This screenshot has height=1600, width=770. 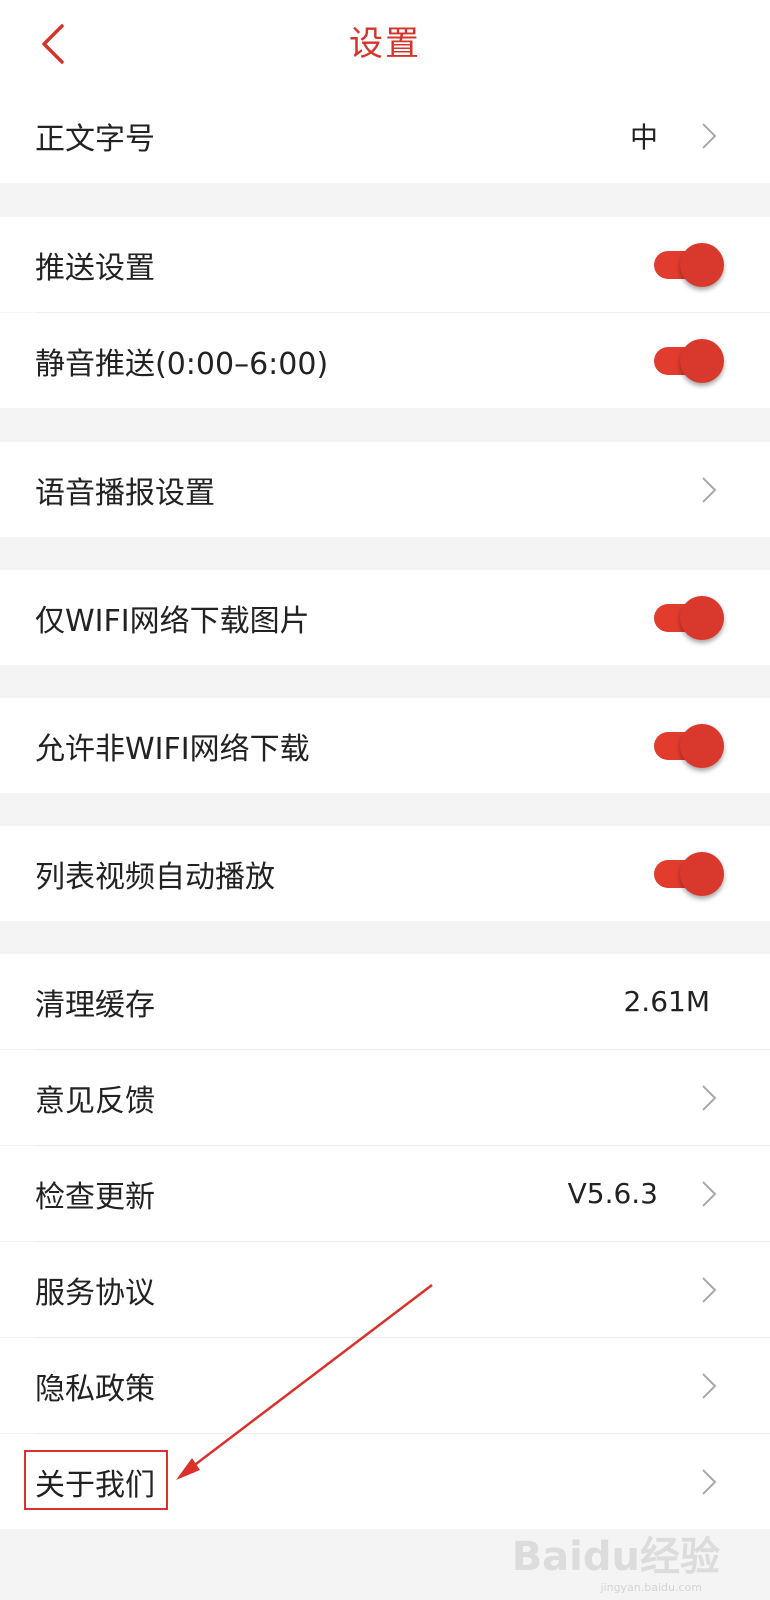 What do you see at coordinates (95, 1389) in the screenshot?
I see `setting-label: 隐私政策` at bounding box center [95, 1389].